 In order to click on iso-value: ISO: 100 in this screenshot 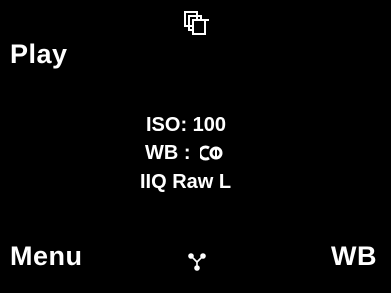, I will do `click(186, 125)`.